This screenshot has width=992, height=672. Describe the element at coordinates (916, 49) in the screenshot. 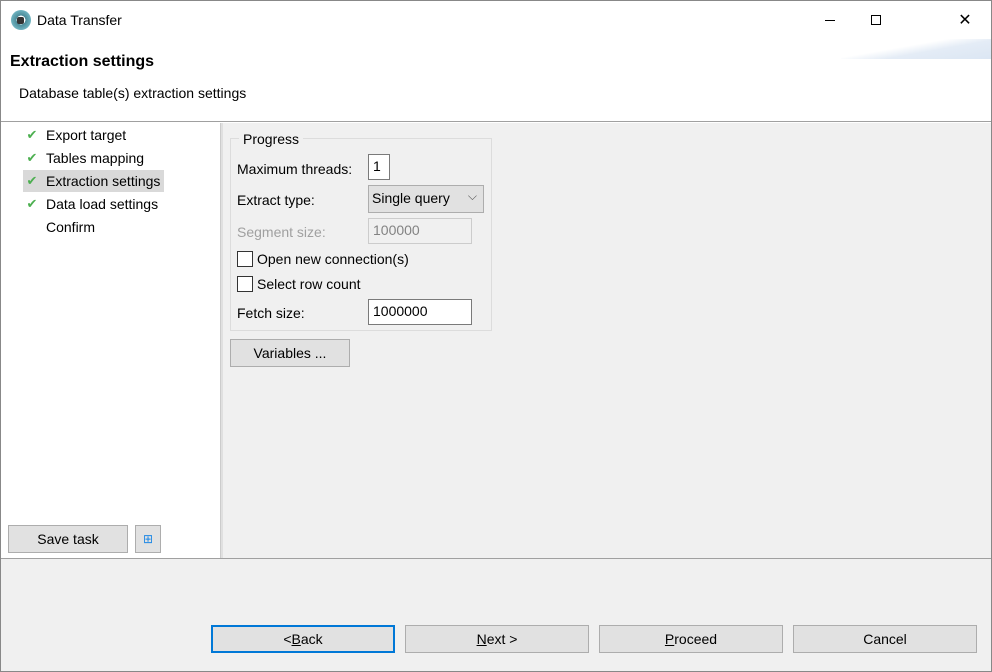

I see `header-banner` at that location.